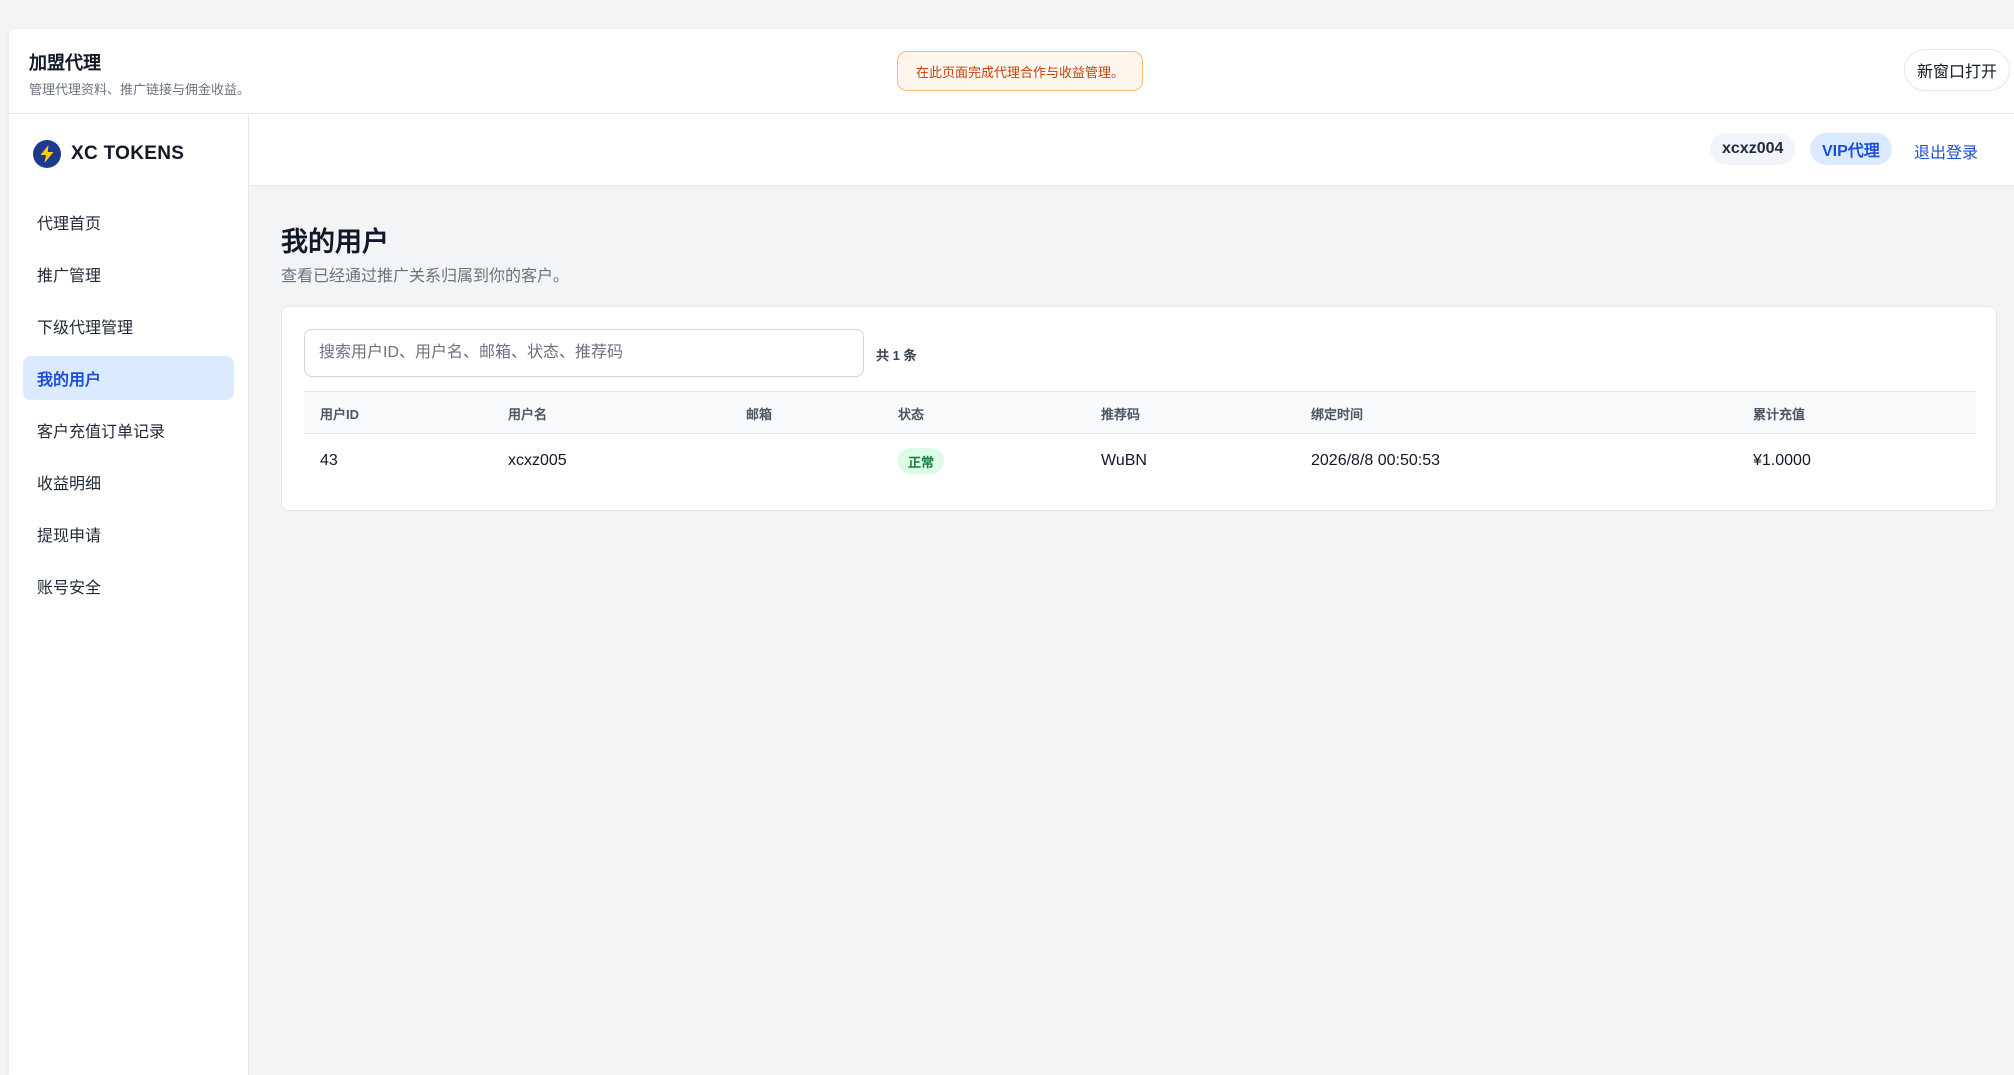  Describe the element at coordinates (1124, 460) in the screenshot. I see `cell-referral-code: WuBN` at that location.